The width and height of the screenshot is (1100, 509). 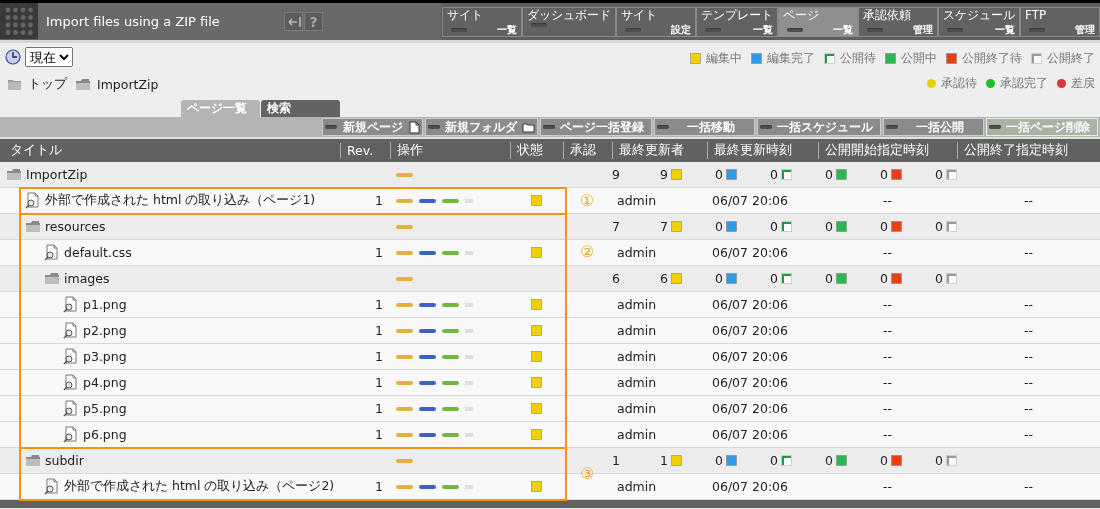 I want to click on clock-icon, so click(x=13, y=57).